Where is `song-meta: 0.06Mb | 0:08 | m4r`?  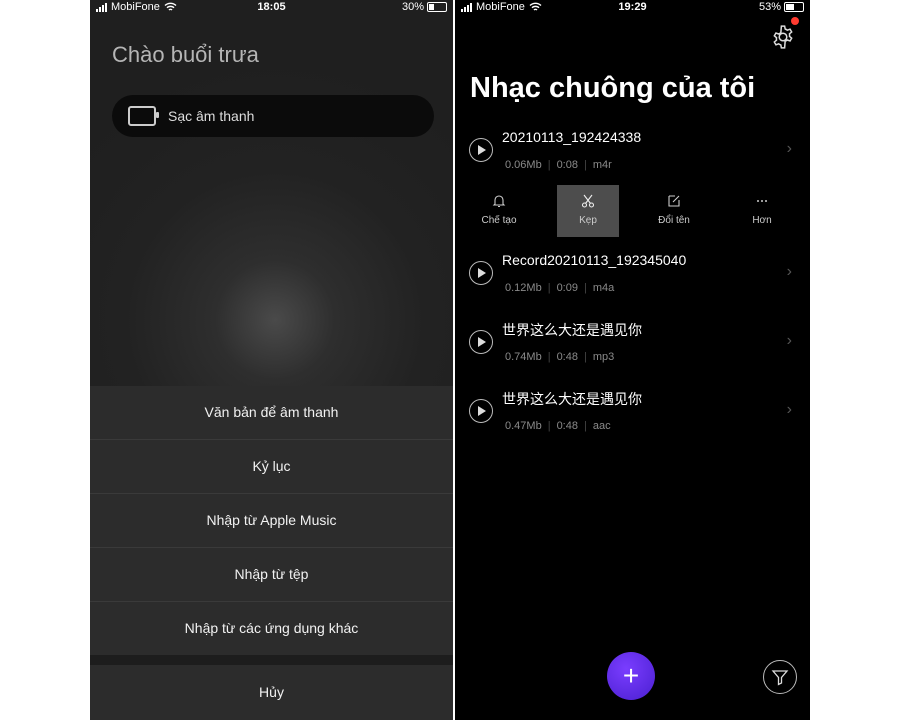 song-meta: 0.06Mb | 0:08 | m4r is located at coordinates (558, 165).